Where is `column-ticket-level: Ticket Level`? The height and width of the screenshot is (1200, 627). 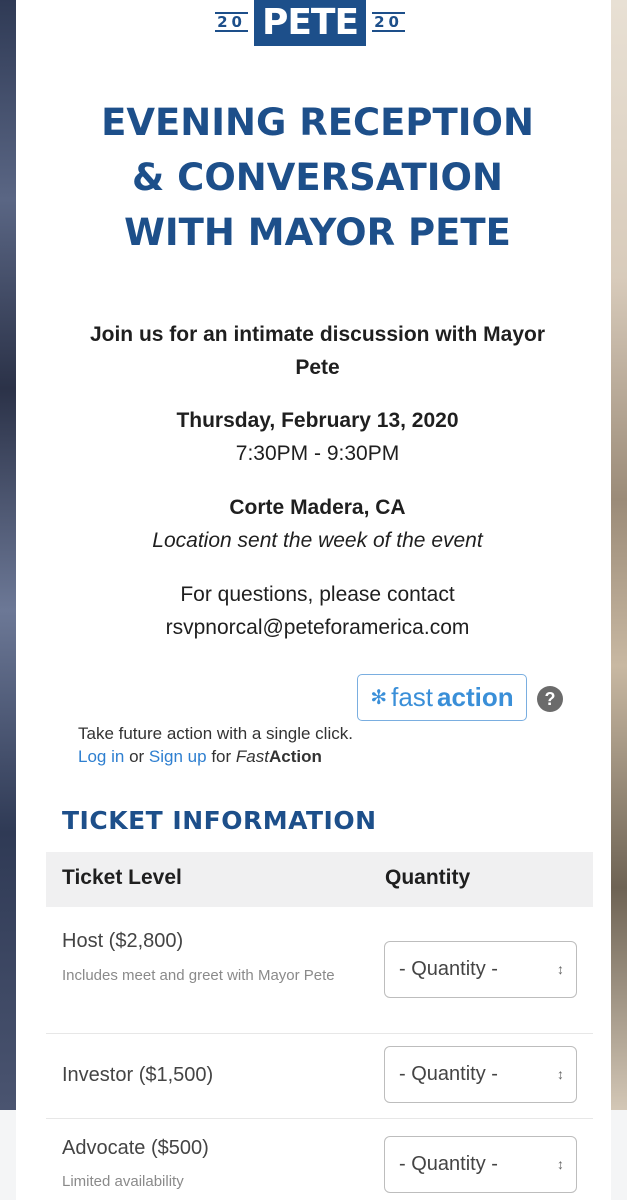 column-ticket-level: Ticket Level is located at coordinates (122, 877).